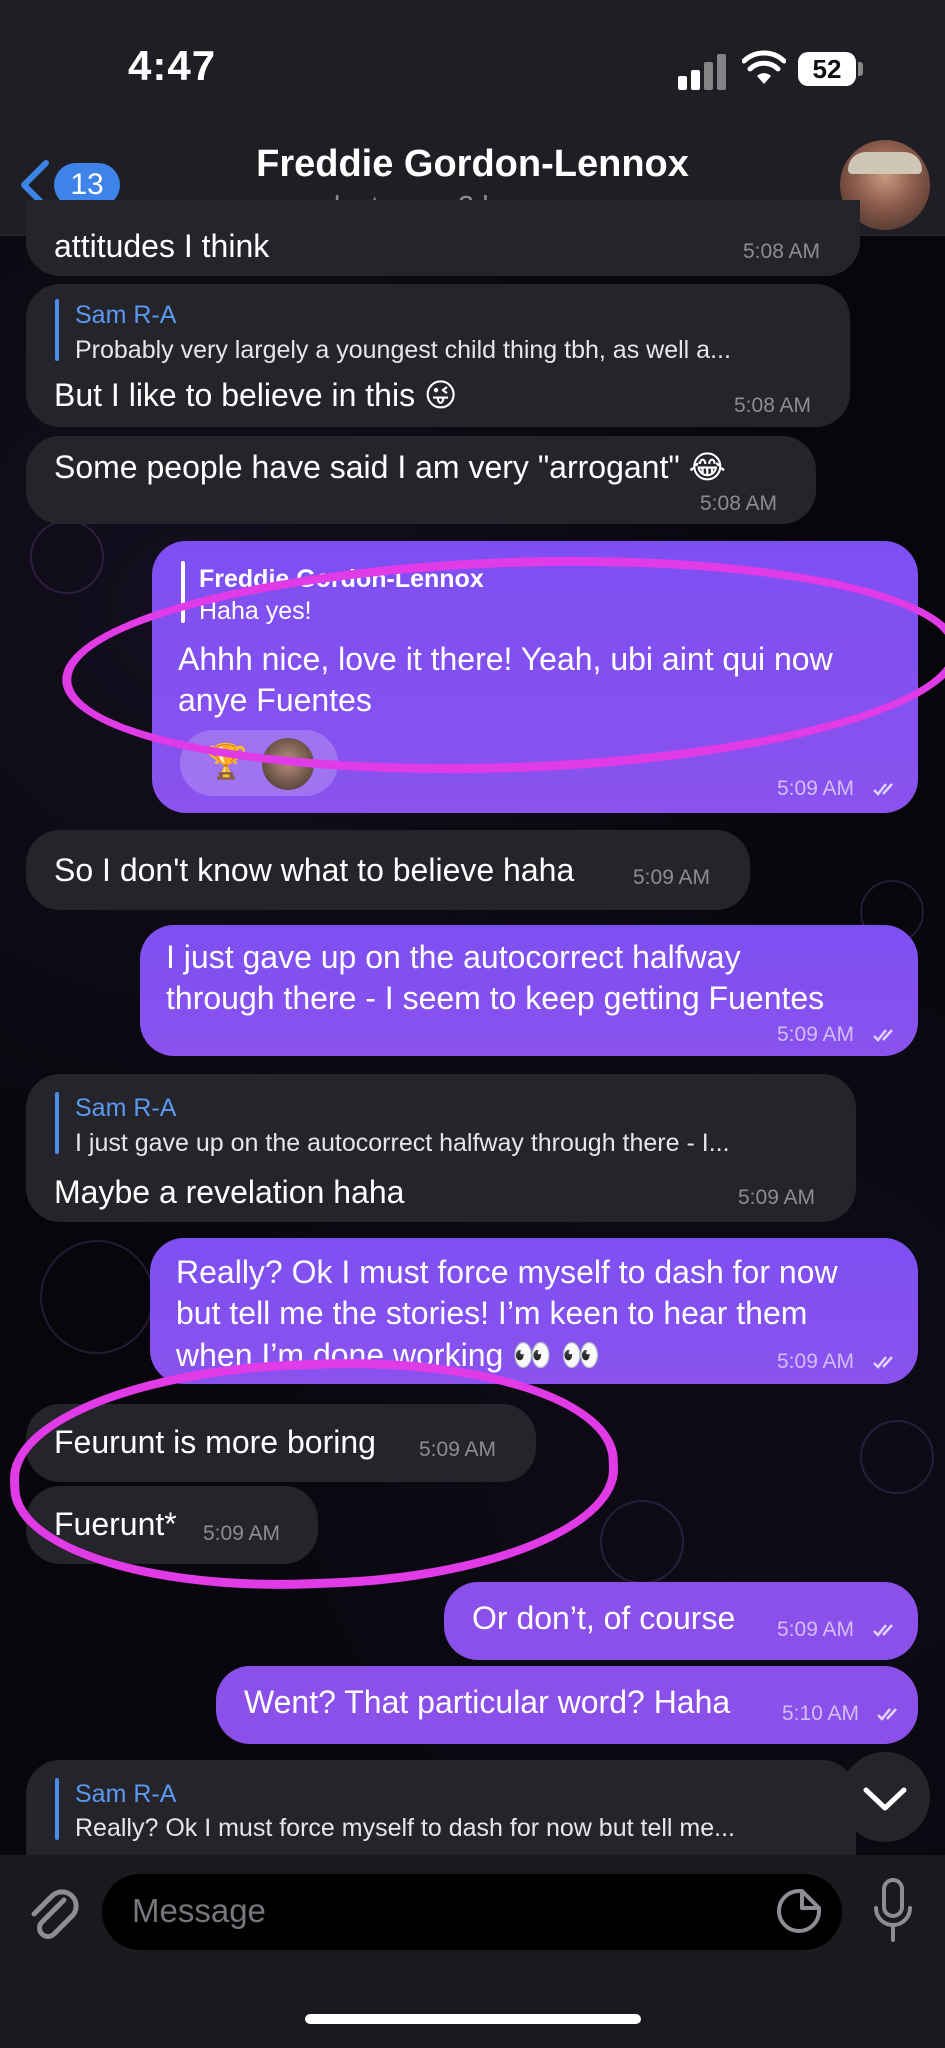  Describe the element at coordinates (341, 579) in the screenshot. I see `reply-sender-name: Freddie Gordon-Lennox` at that location.